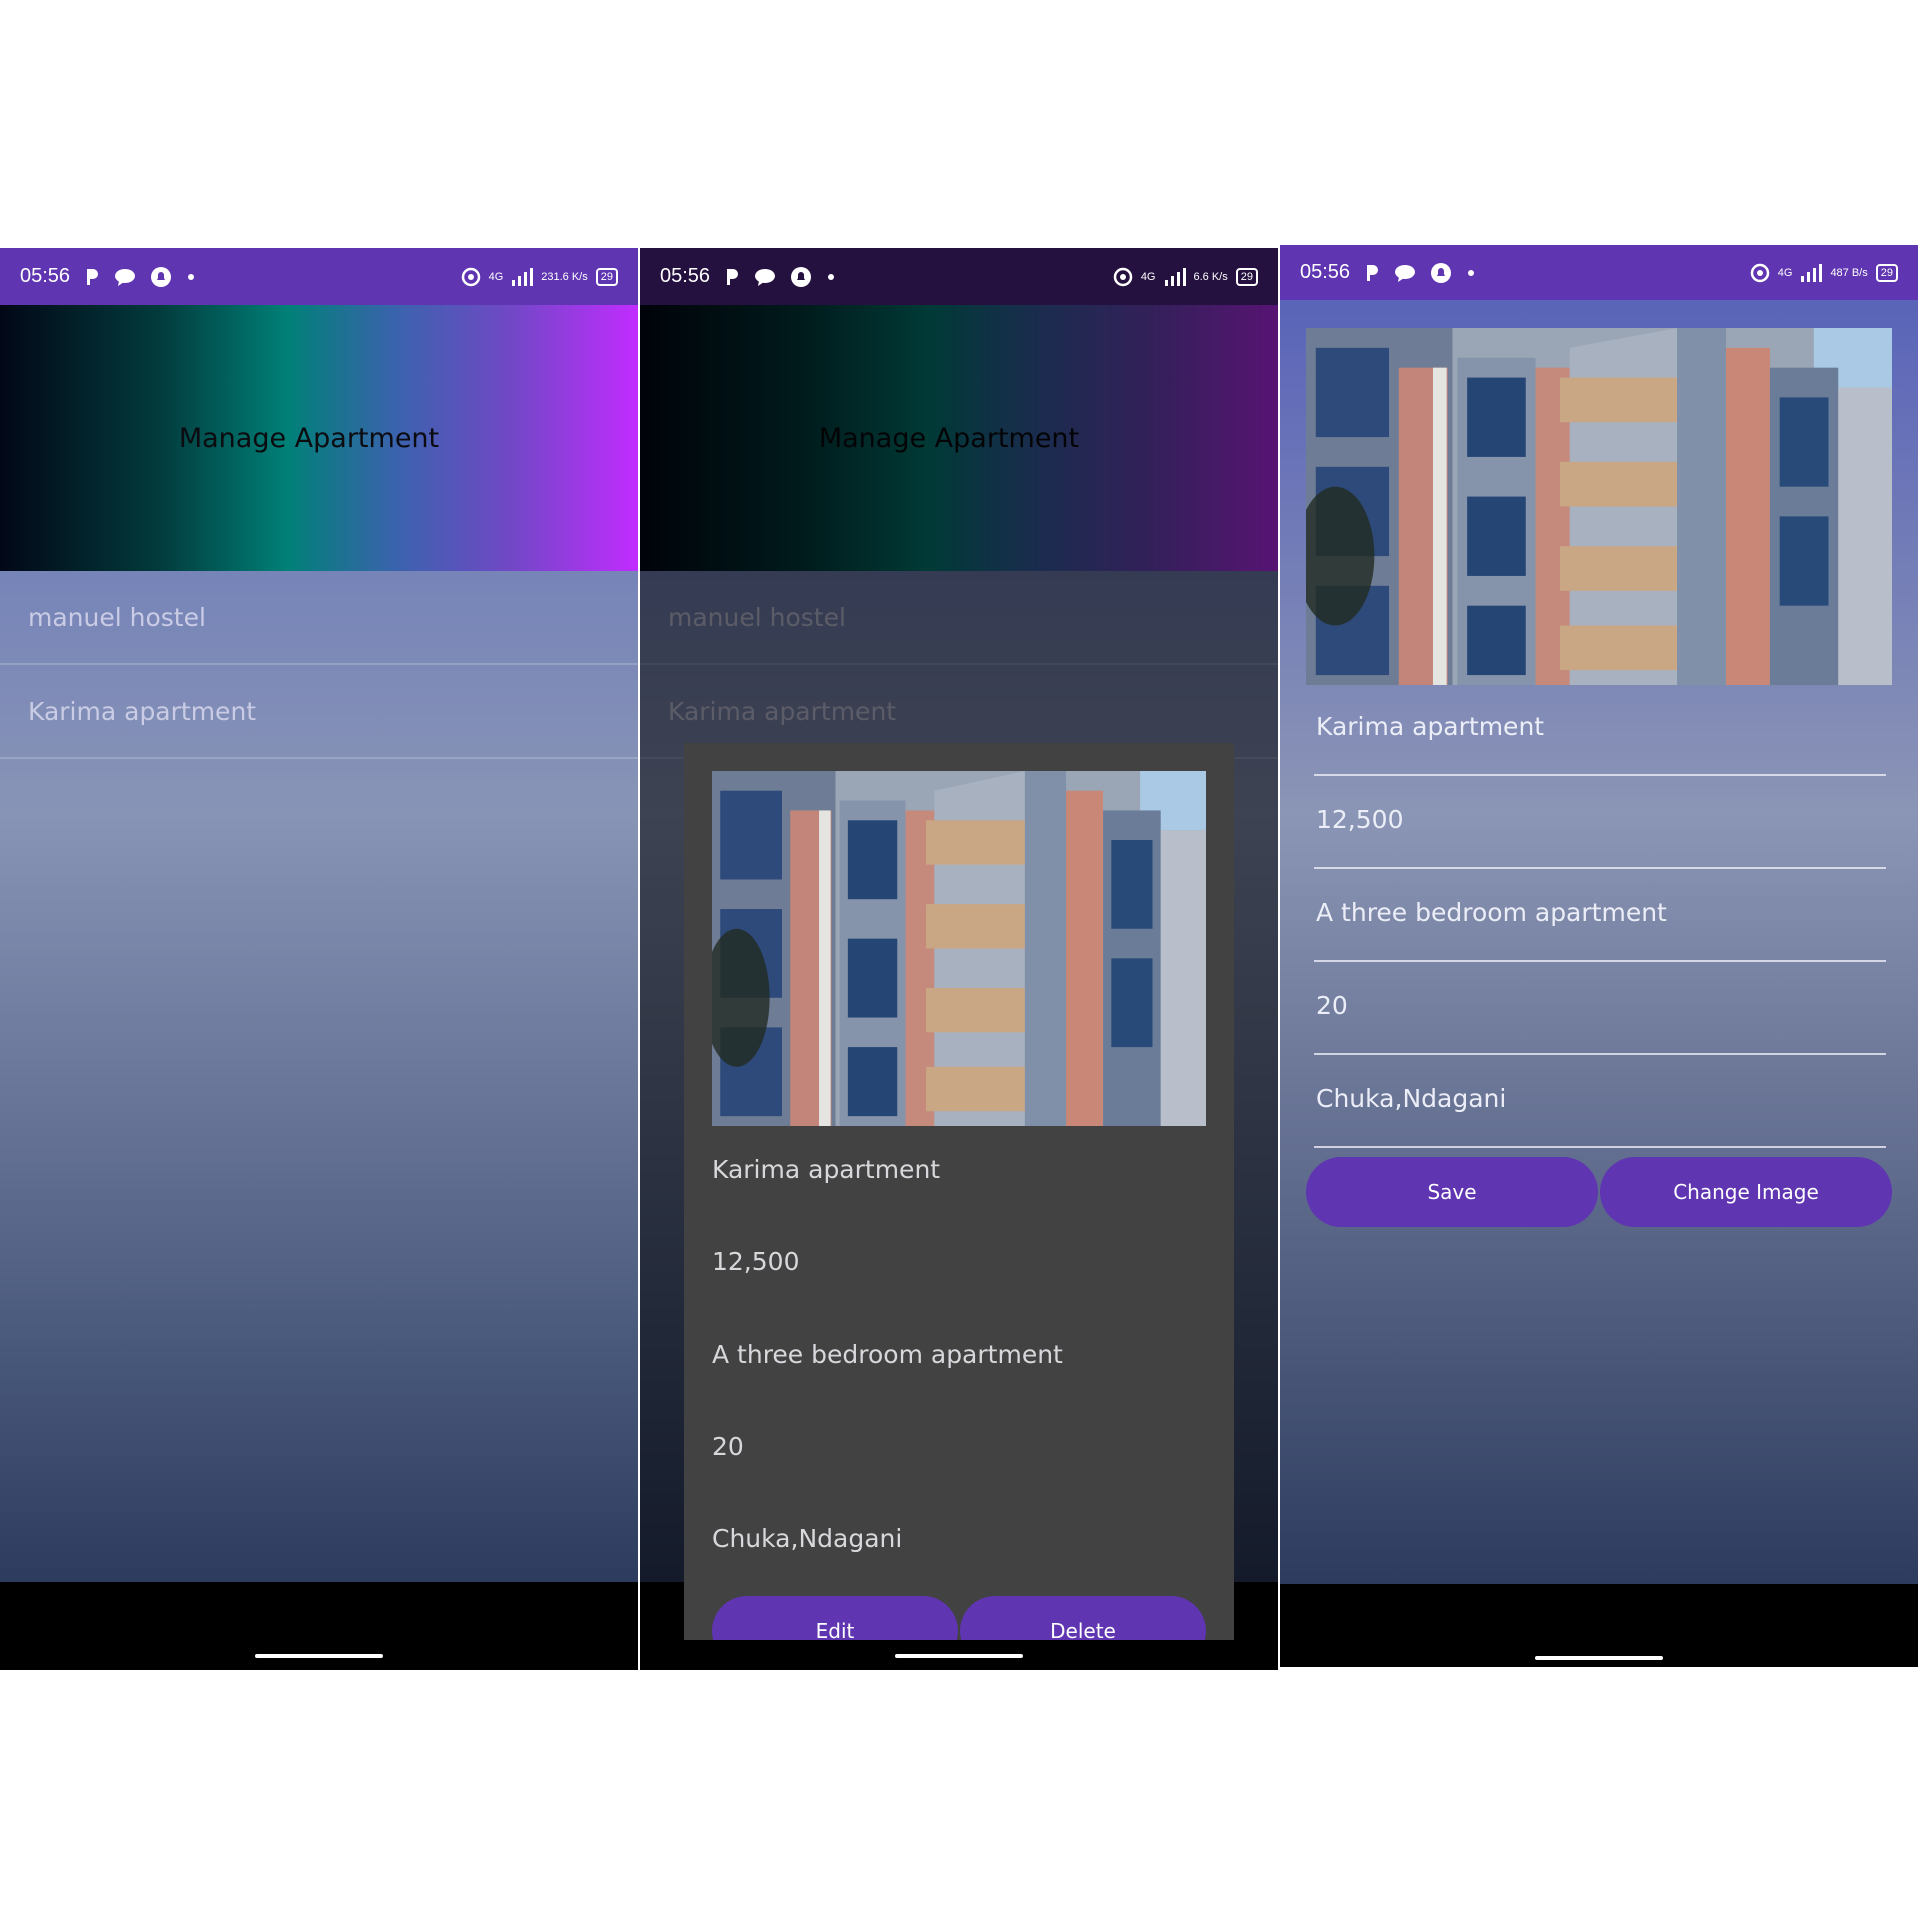 This screenshot has height=1920, width=1920. What do you see at coordinates (887, 1354) in the screenshot?
I see `apartment-description: A three bedroom apartment` at bounding box center [887, 1354].